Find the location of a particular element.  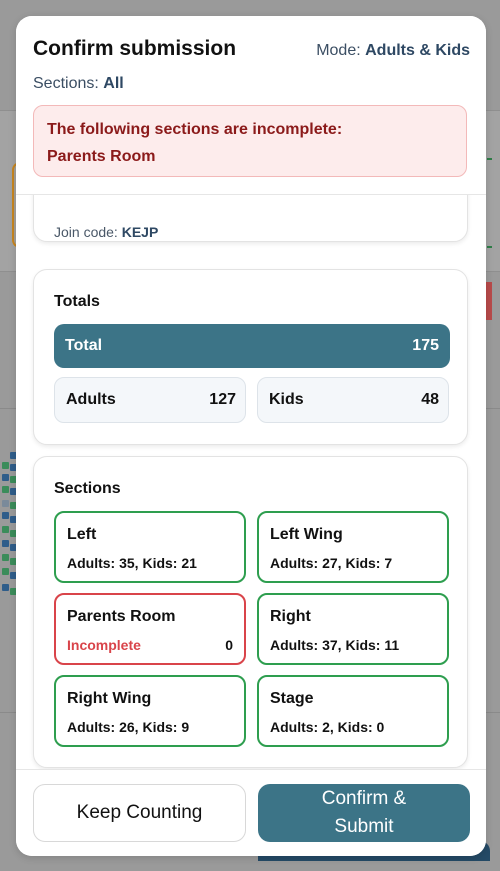

alert-item: Parents Room is located at coordinates (101, 156).